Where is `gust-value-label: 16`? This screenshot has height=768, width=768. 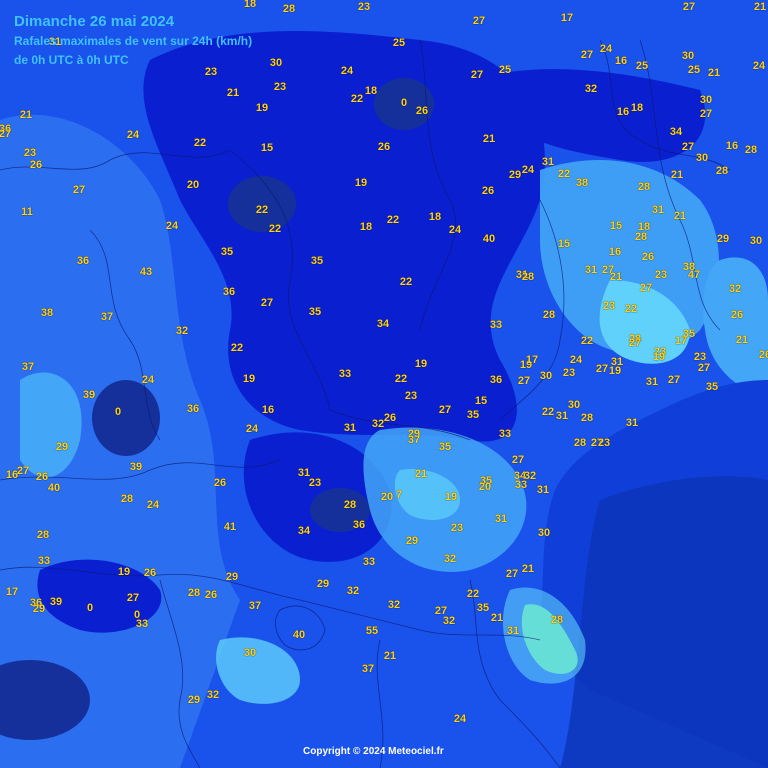 gust-value-label: 16 is located at coordinates (732, 146).